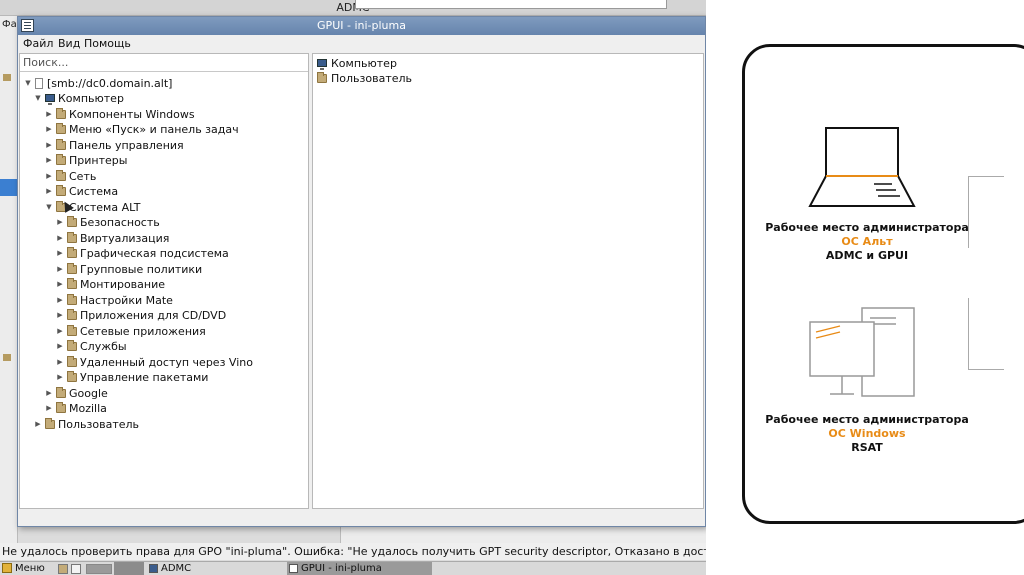 Image resolution: width=1024 pixels, height=575 pixels. I want to click on menubar: Файл Вид Помощь, so click(361, 43).